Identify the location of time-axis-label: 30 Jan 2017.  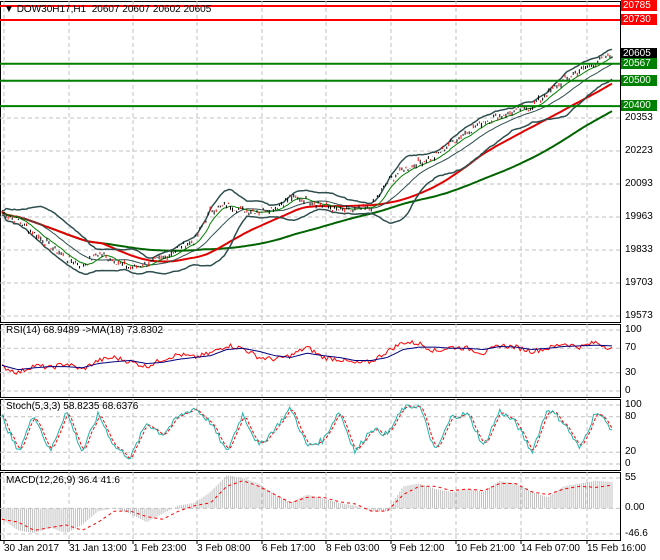
(32, 548).